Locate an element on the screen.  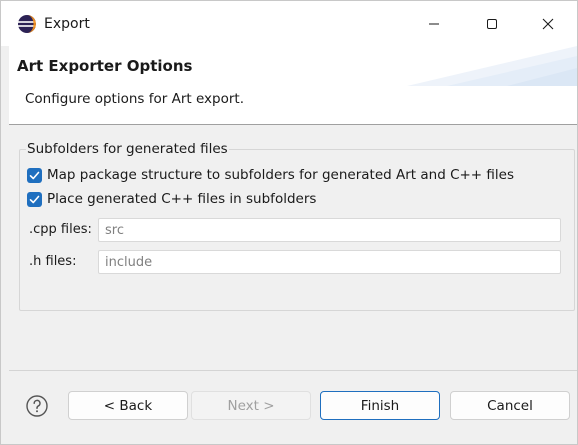
close-icon is located at coordinates (548, 23).